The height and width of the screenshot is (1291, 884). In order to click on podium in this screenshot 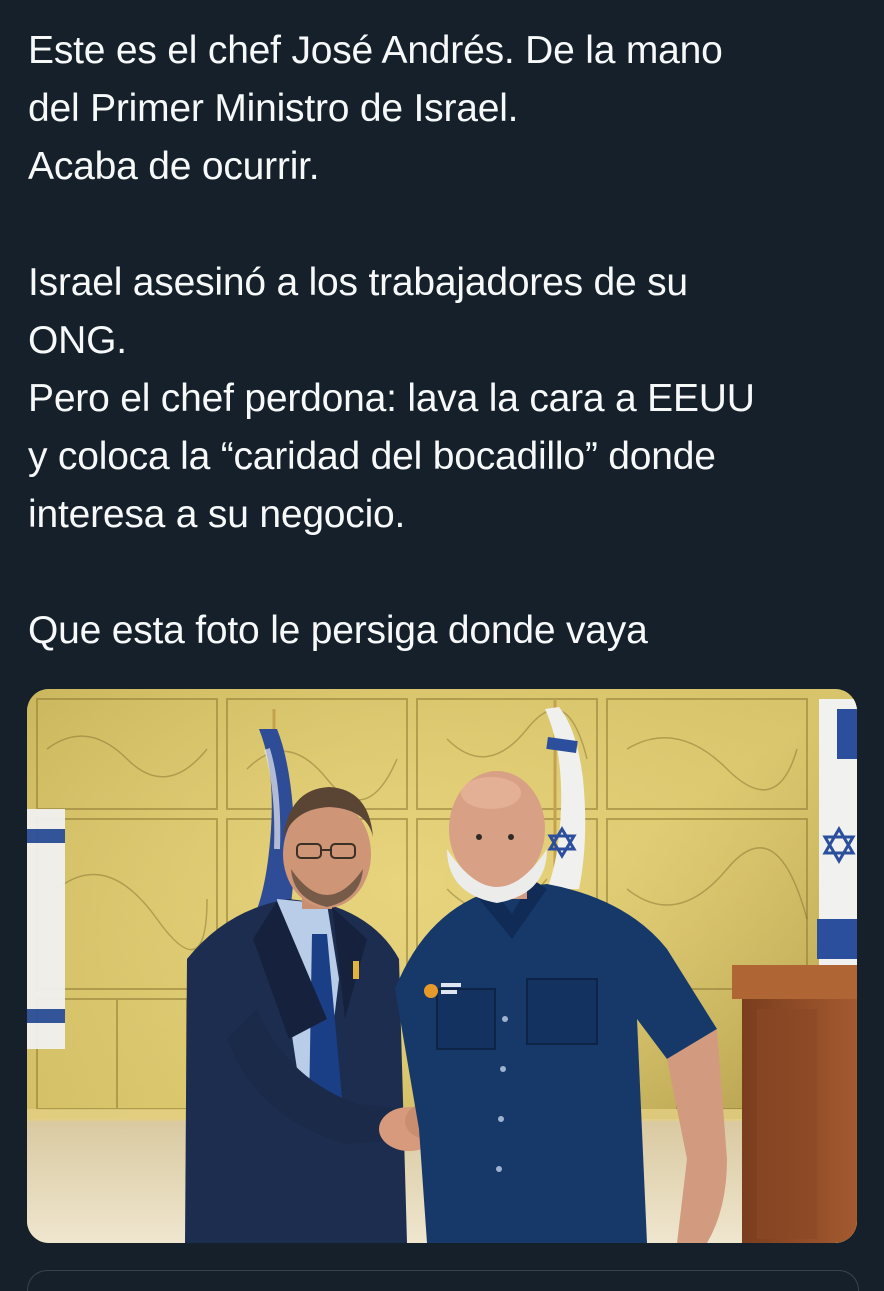, I will do `click(794, 1104)`.